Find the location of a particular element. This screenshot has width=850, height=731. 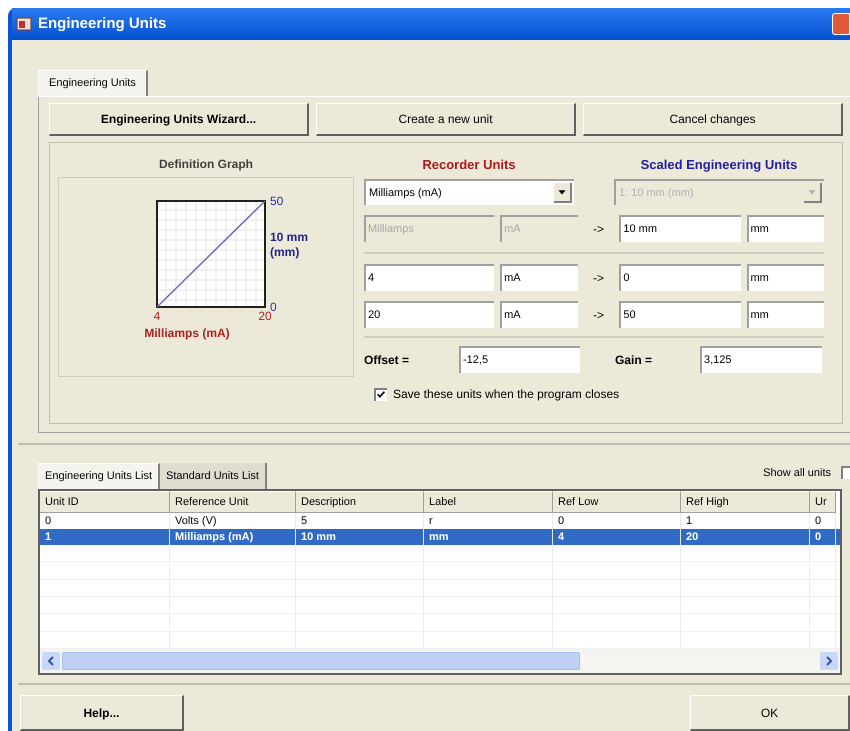

column-header: Description is located at coordinates (360, 502).